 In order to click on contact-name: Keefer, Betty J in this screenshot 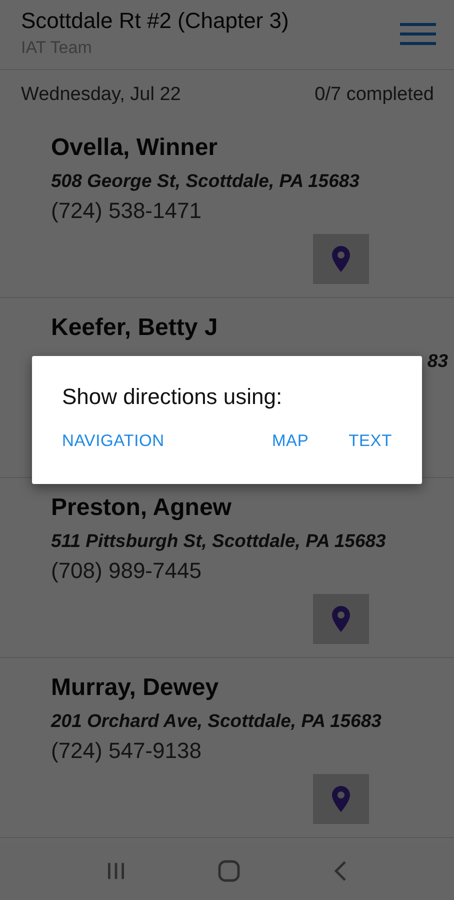, I will do `click(135, 328)`.